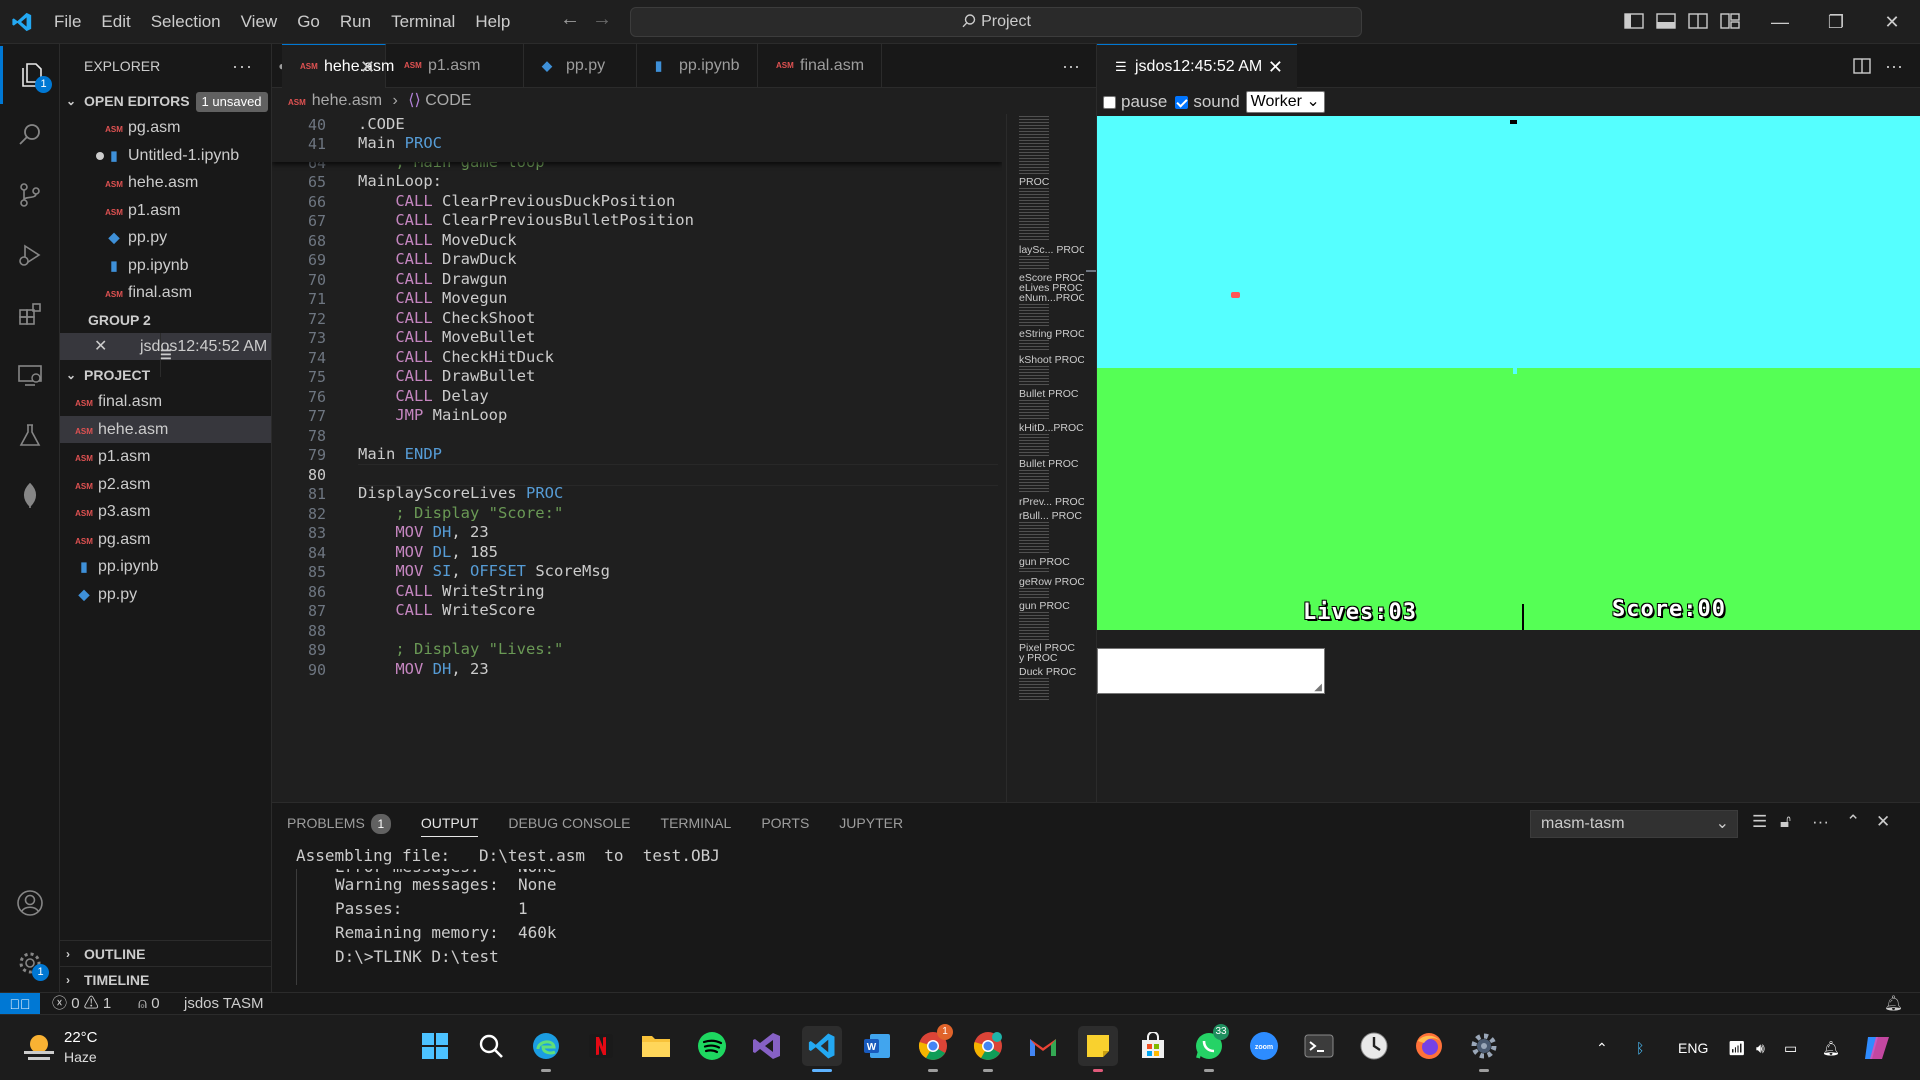 The image size is (1920, 1080). What do you see at coordinates (456, 357) in the screenshot?
I see `code-line: CALL CheckHitDuck` at bounding box center [456, 357].